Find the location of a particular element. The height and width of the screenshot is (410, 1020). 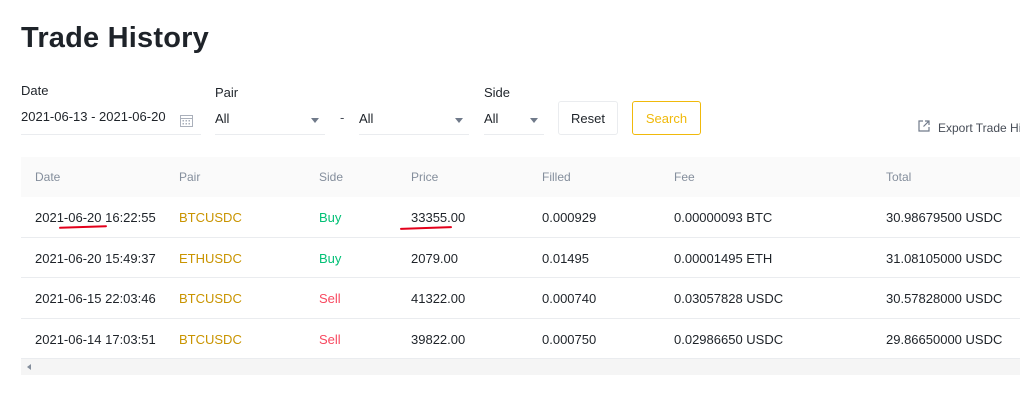

cell-fee: 0.00000093 BTC is located at coordinates (723, 217).